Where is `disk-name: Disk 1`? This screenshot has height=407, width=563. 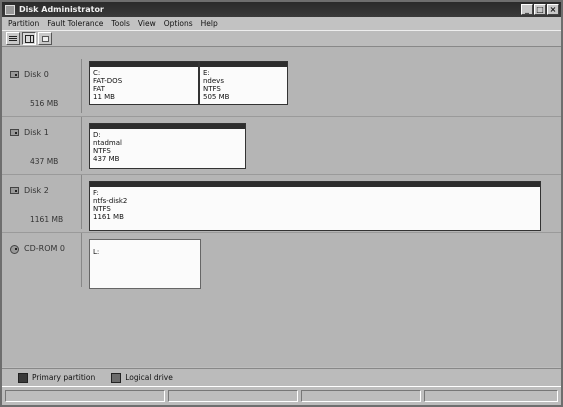 disk-name: Disk 1 is located at coordinates (36, 132).